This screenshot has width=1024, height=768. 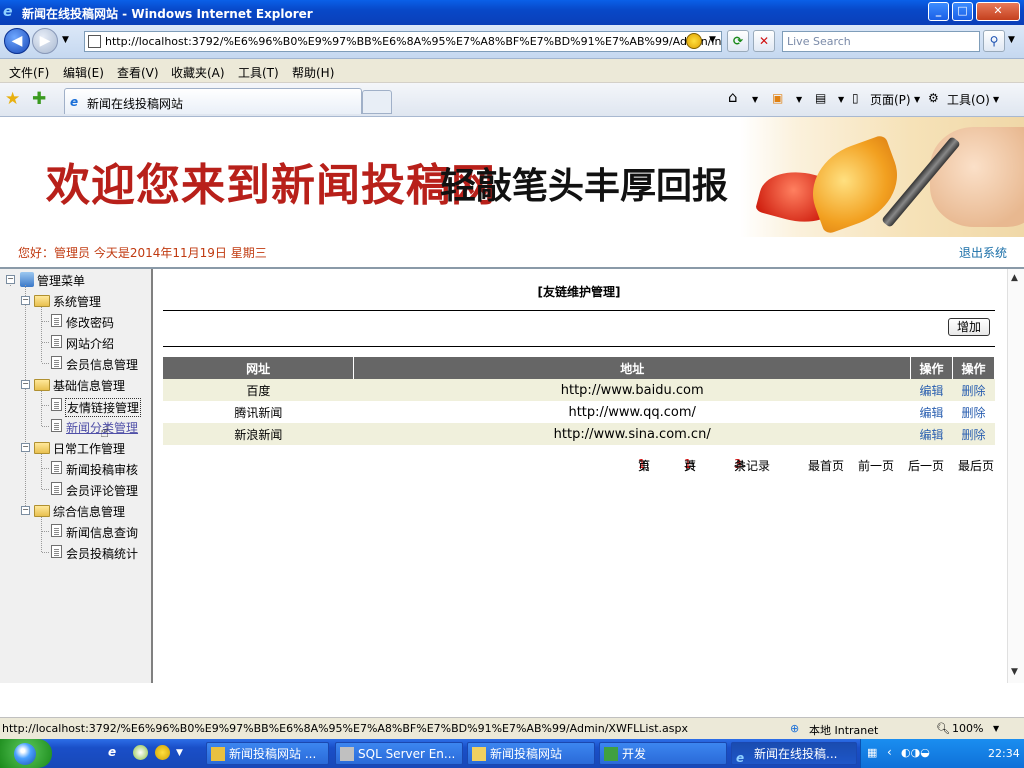 I want to click on tab-current: e 新闻在线投稿网站, so click(x=213, y=101).